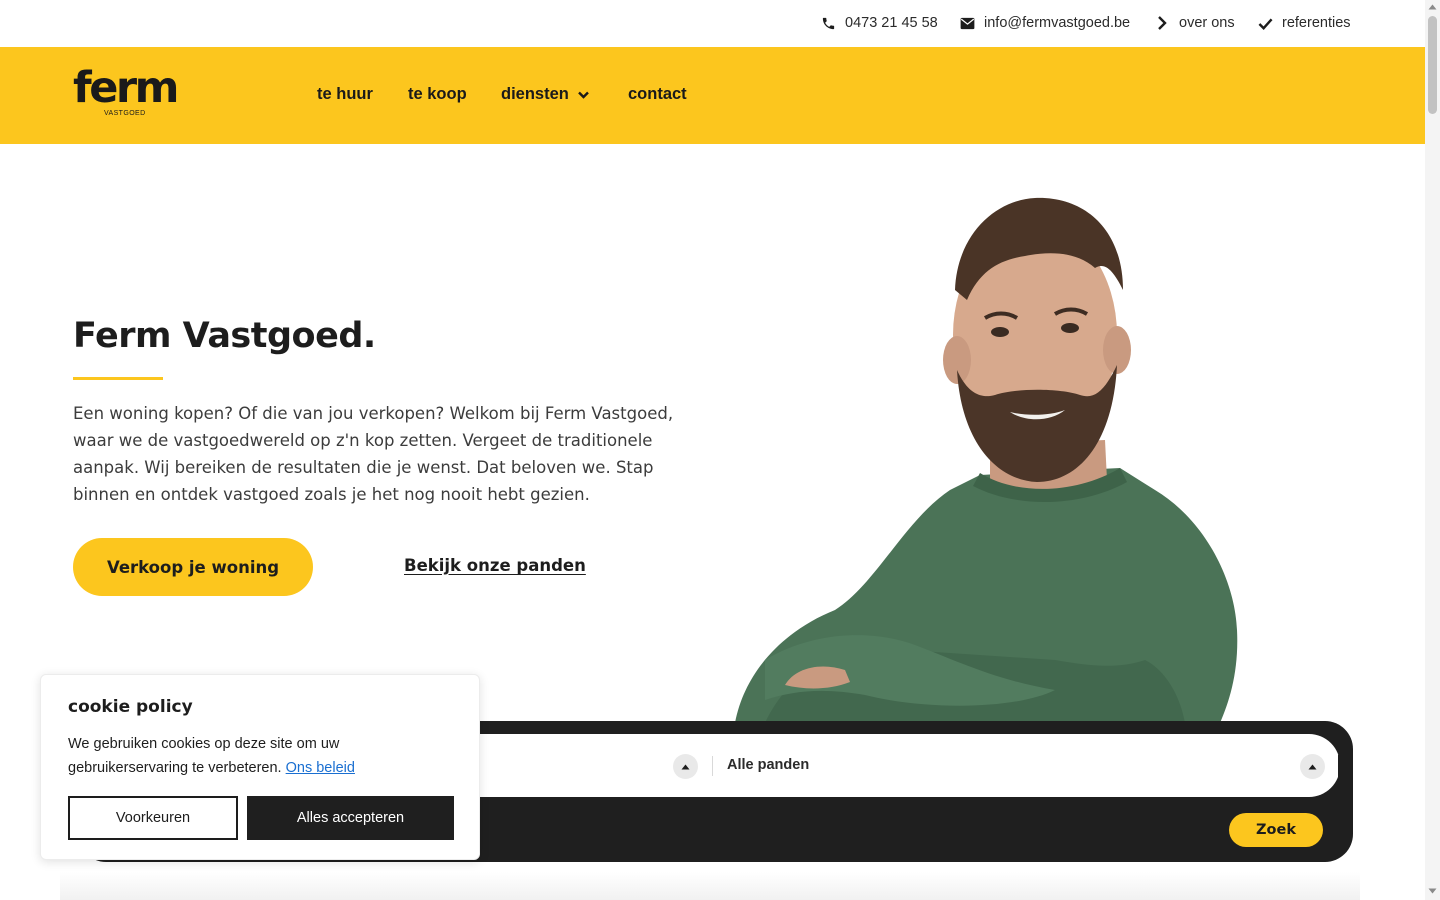 Image resolution: width=1440 pixels, height=900 pixels. What do you see at coordinates (583, 95) in the screenshot?
I see `chevron-down-icon` at bounding box center [583, 95].